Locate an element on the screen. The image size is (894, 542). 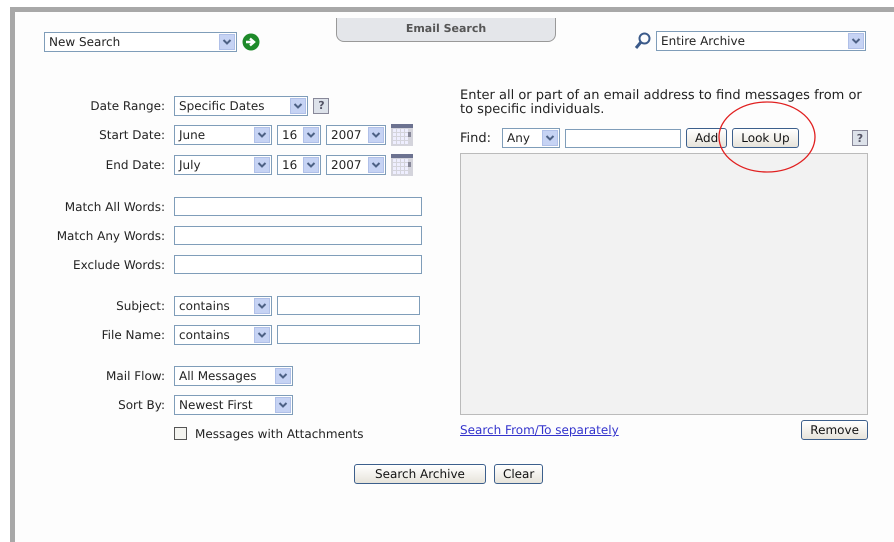
search-icon is located at coordinates (642, 41).